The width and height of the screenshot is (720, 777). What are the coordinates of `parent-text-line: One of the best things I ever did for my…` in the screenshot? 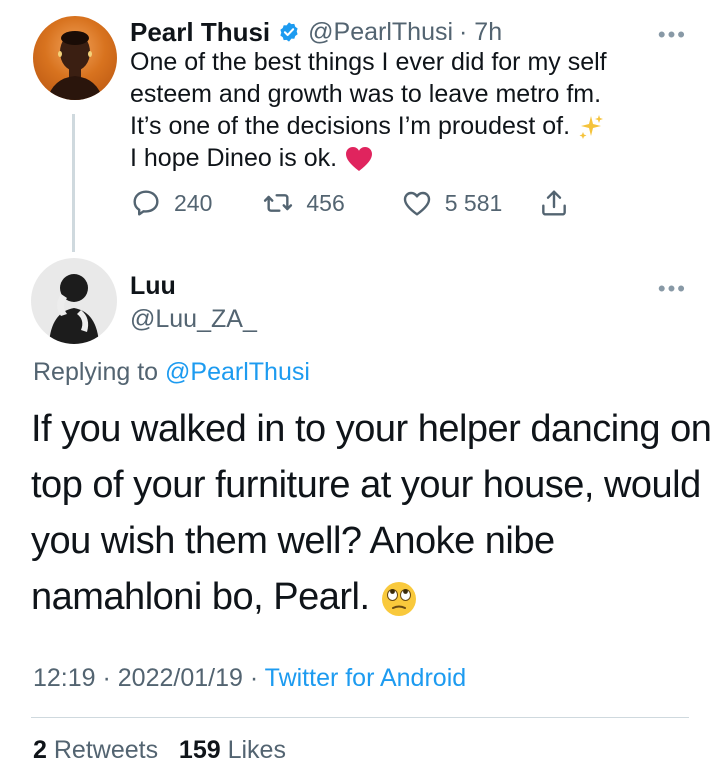 It's located at (368, 62).